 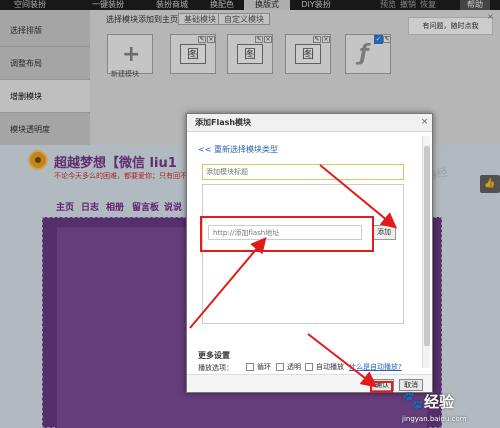 I want to click on paw-icon: 🐾, so click(x=413, y=401).